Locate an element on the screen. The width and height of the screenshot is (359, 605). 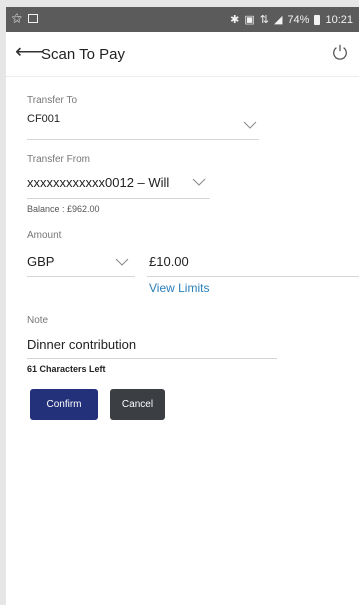
battery-percent: 74% is located at coordinates (298, 19).